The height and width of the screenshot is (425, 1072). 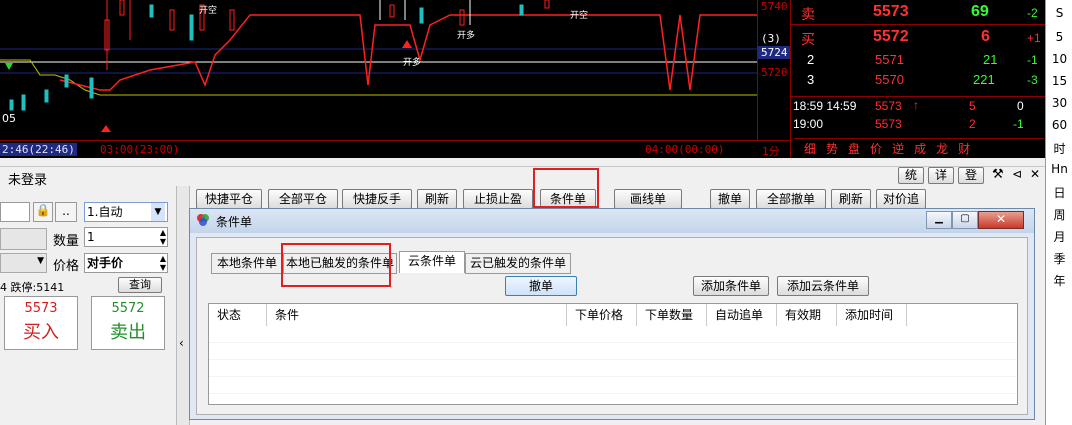 What do you see at coordinates (1035, 174) in the screenshot?
I see `close-icon: ✕` at bounding box center [1035, 174].